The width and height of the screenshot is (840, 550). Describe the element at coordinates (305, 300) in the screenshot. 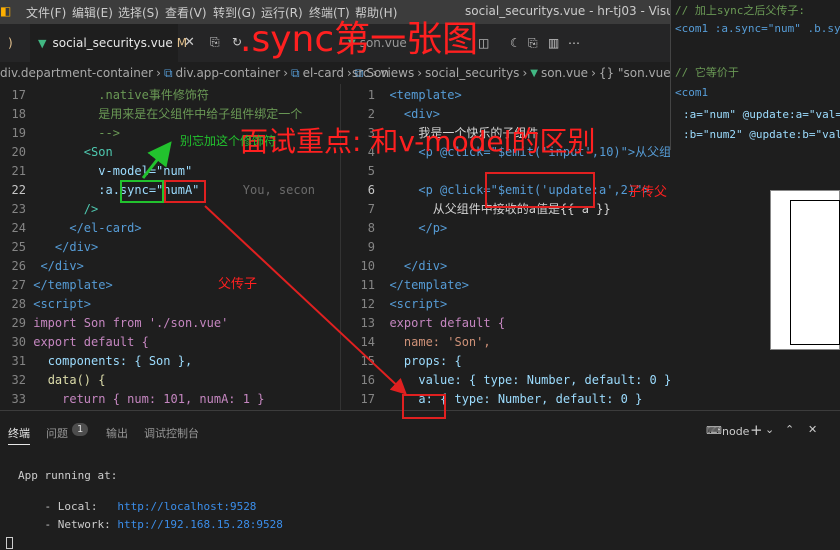

I see `red-arrow-parent-to-child` at that location.